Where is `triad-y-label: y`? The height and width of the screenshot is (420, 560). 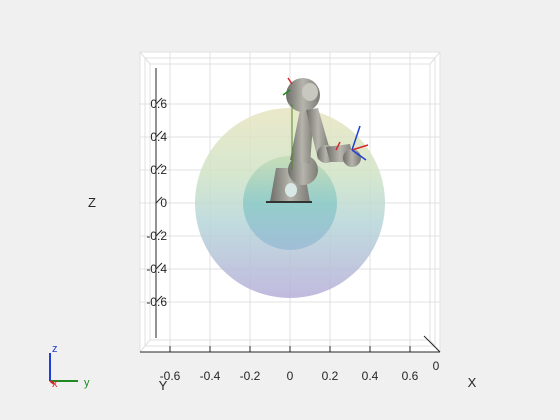
triad-y-label: y is located at coordinates (87, 383).